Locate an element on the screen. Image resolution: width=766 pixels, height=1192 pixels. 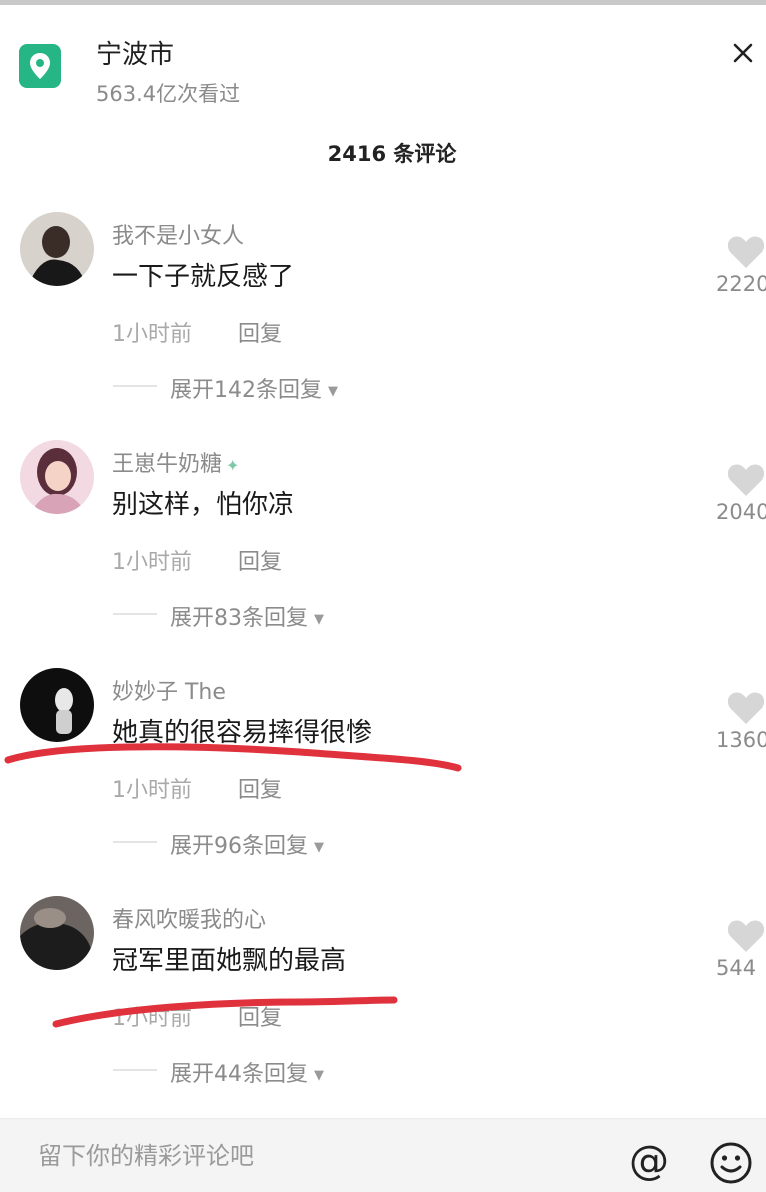
close-icon is located at coordinates (743, 53).